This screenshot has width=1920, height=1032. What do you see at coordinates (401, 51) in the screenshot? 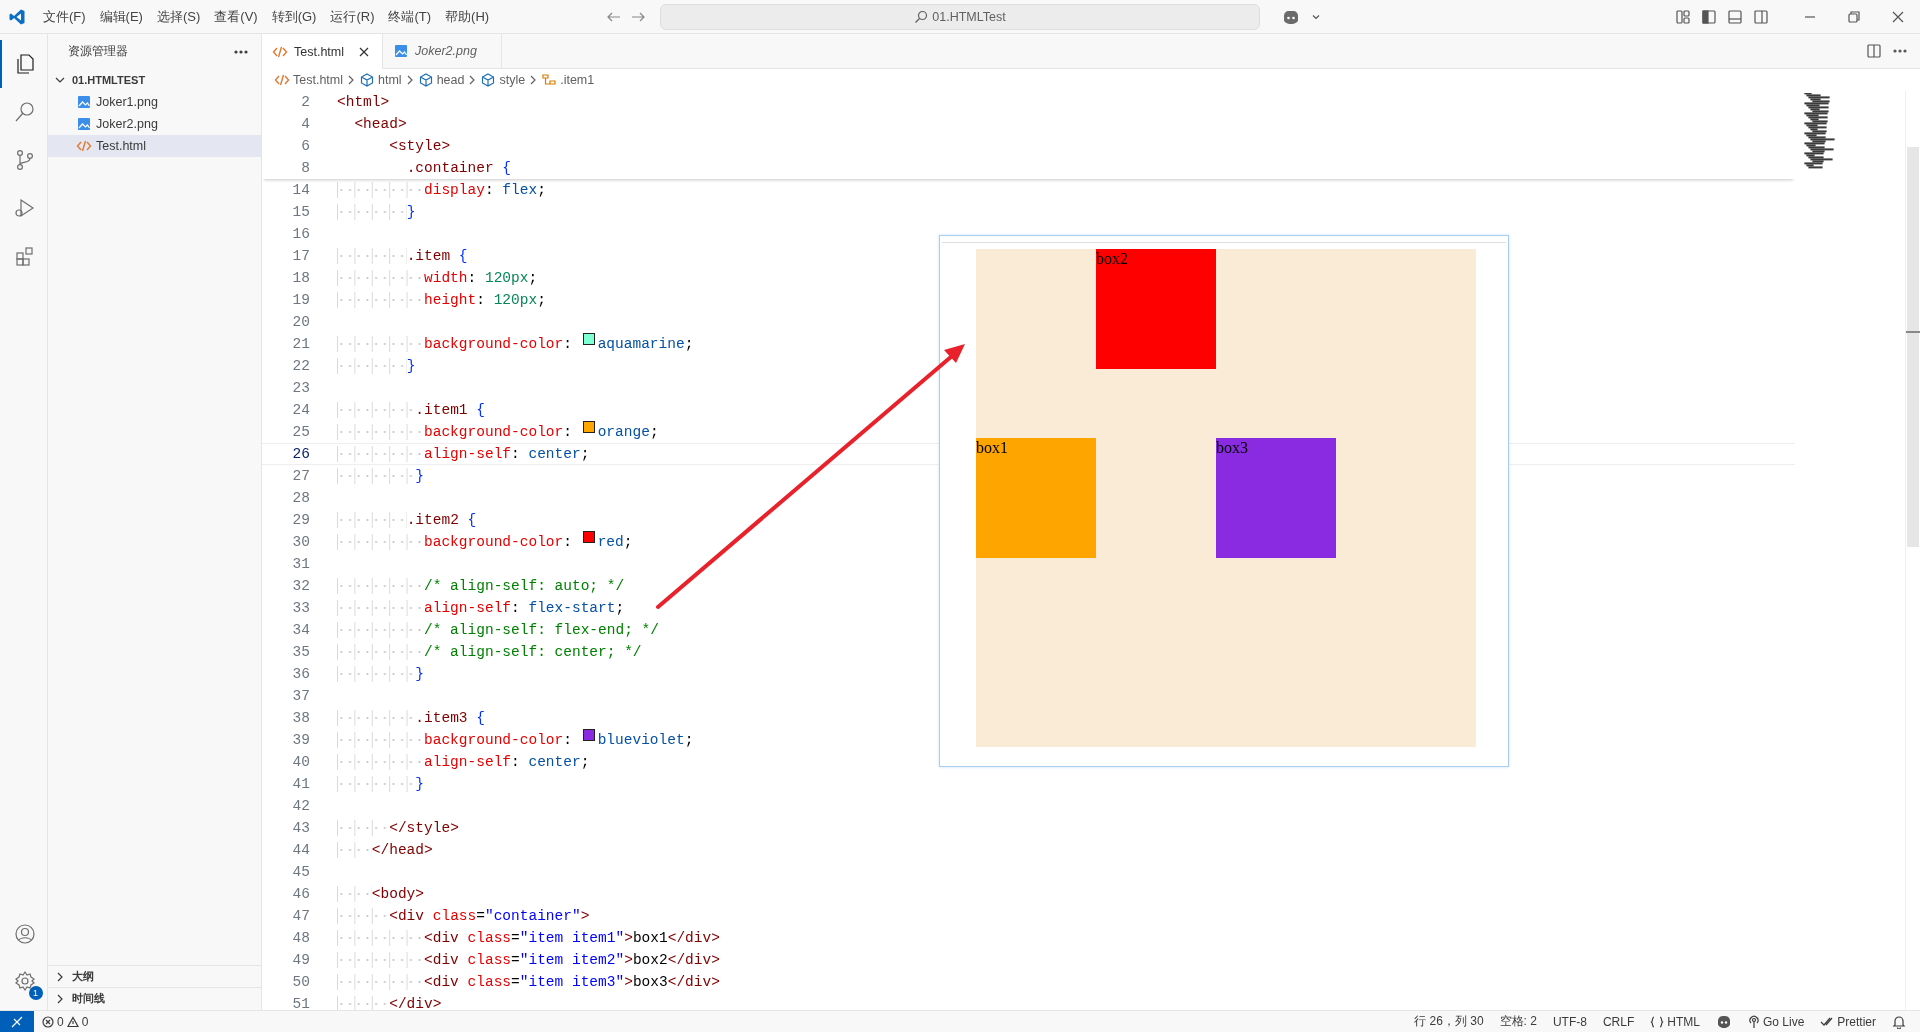
I see `image-file-icon` at bounding box center [401, 51].